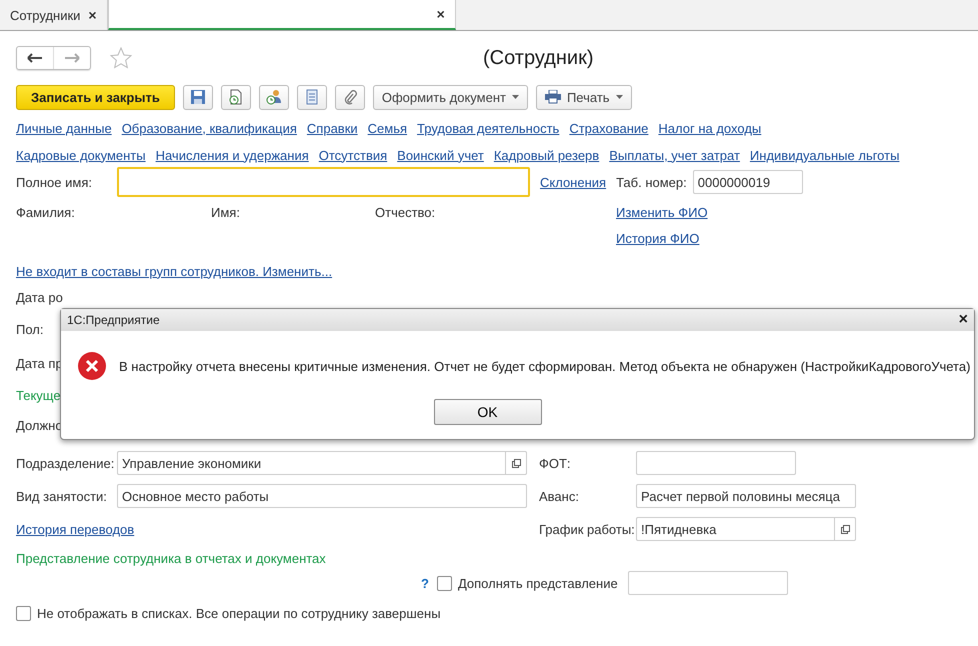  I want to click on presentation-field, so click(708, 583).